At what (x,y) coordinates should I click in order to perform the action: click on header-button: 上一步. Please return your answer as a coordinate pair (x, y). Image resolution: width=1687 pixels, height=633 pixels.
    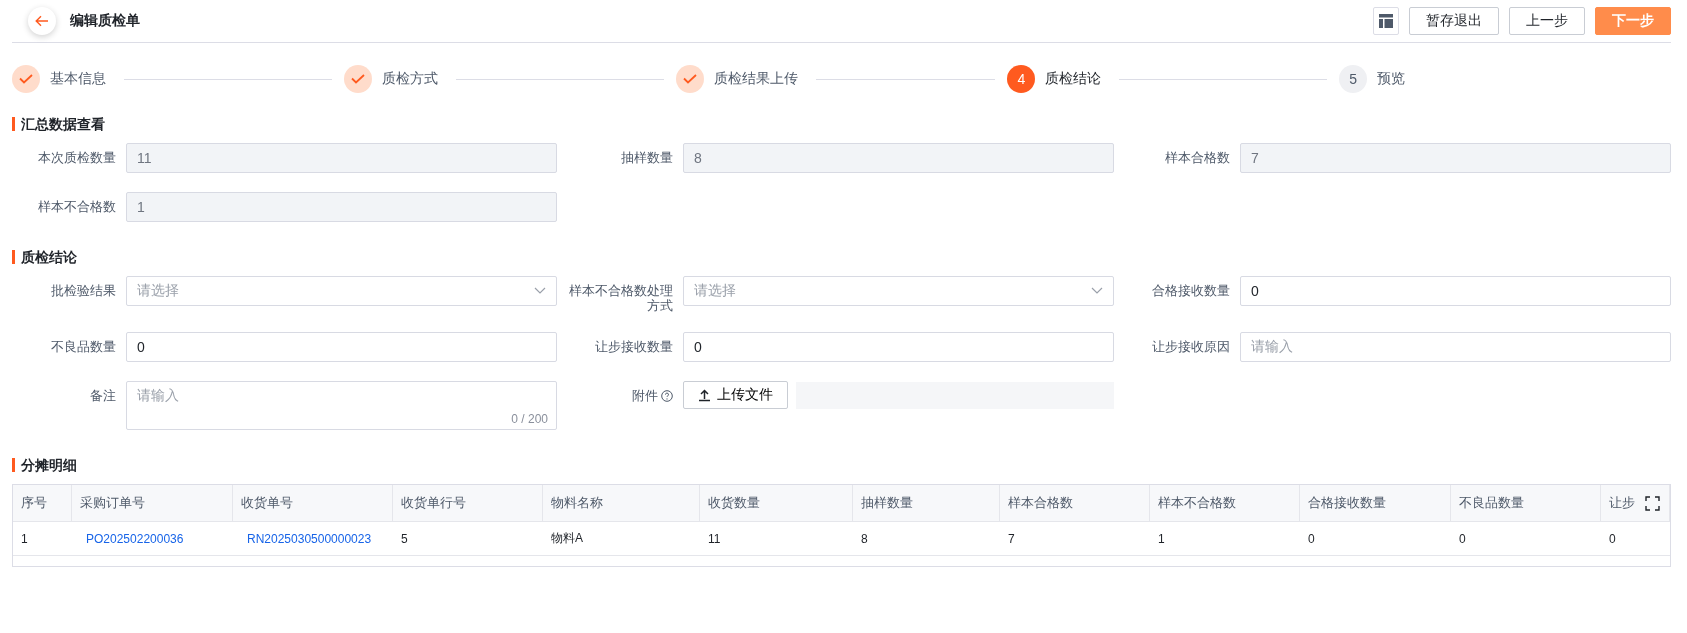
    Looking at the image, I should click on (1547, 21).